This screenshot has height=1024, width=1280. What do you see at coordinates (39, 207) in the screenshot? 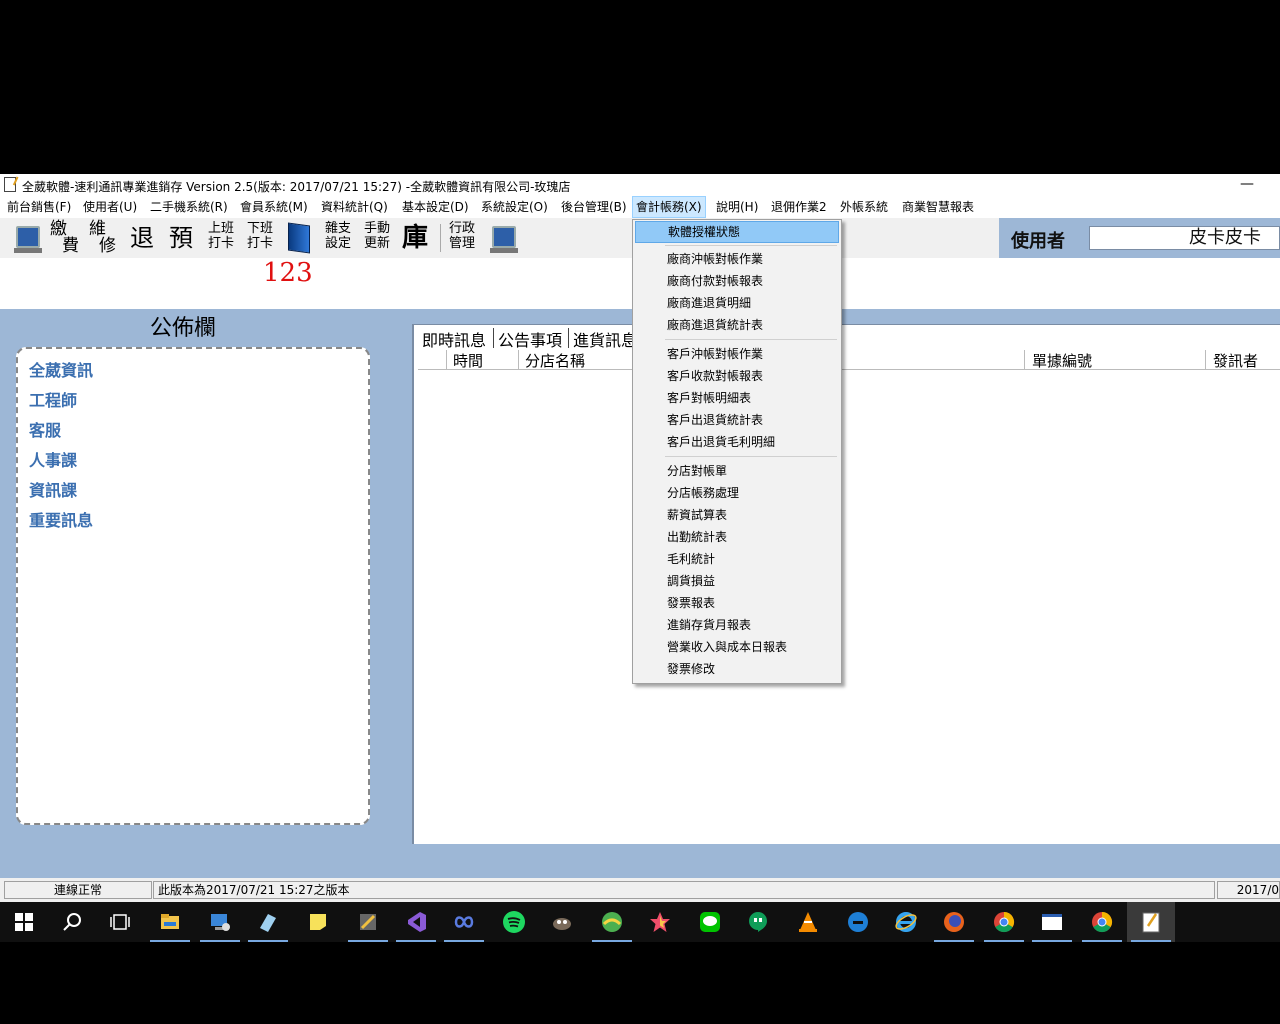
I see `menu-front-sales: 前台銷售(F)` at bounding box center [39, 207].